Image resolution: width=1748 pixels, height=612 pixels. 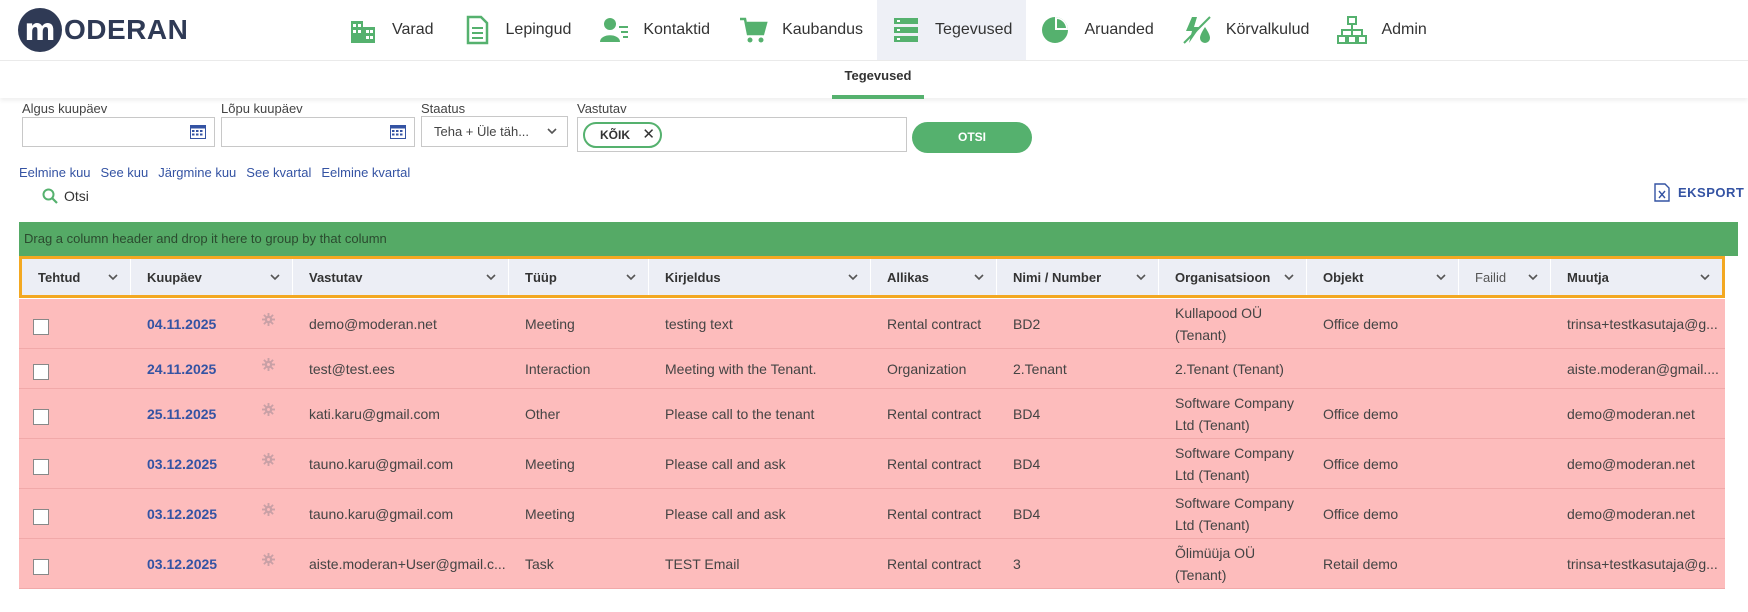 I want to click on utilities-icon, so click(x=1197, y=30).